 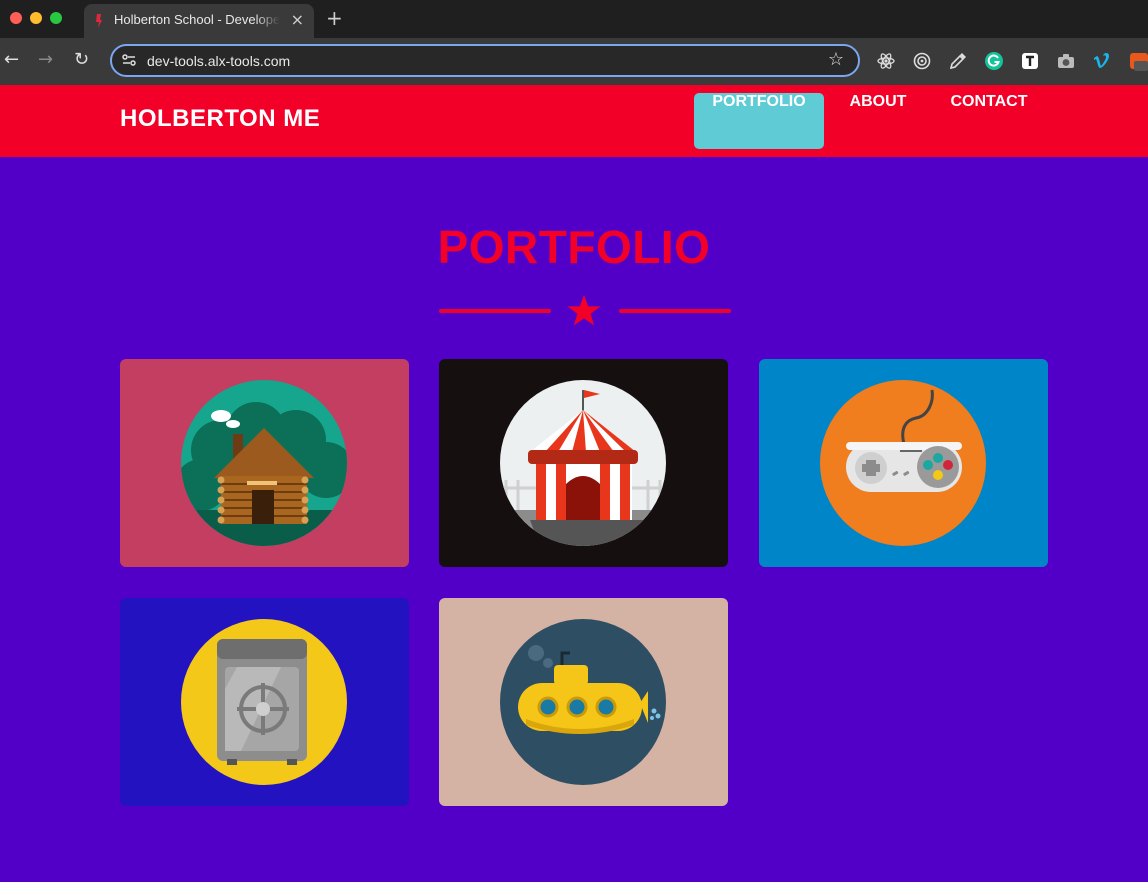 I want to click on extension-off-icon, so click(x=1138, y=61).